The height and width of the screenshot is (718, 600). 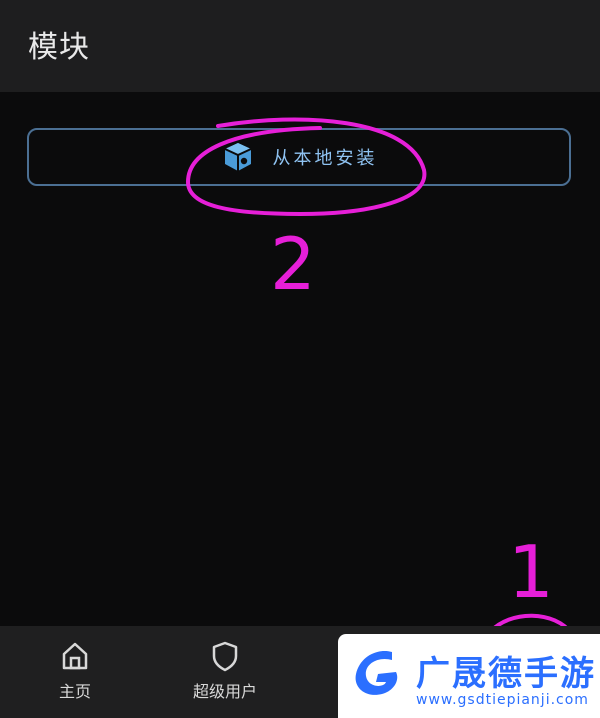 What do you see at coordinates (75, 656) in the screenshot?
I see `home-icon` at bounding box center [75, 656].